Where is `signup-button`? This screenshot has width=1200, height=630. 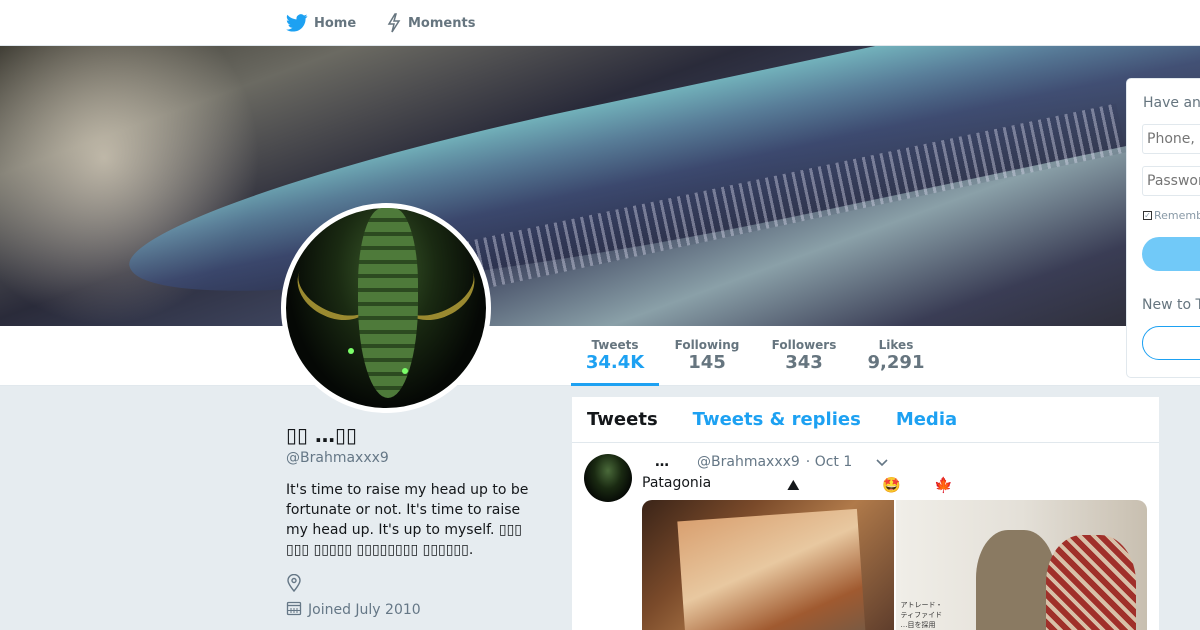 signup-button is located at coordinates (1171, 343).